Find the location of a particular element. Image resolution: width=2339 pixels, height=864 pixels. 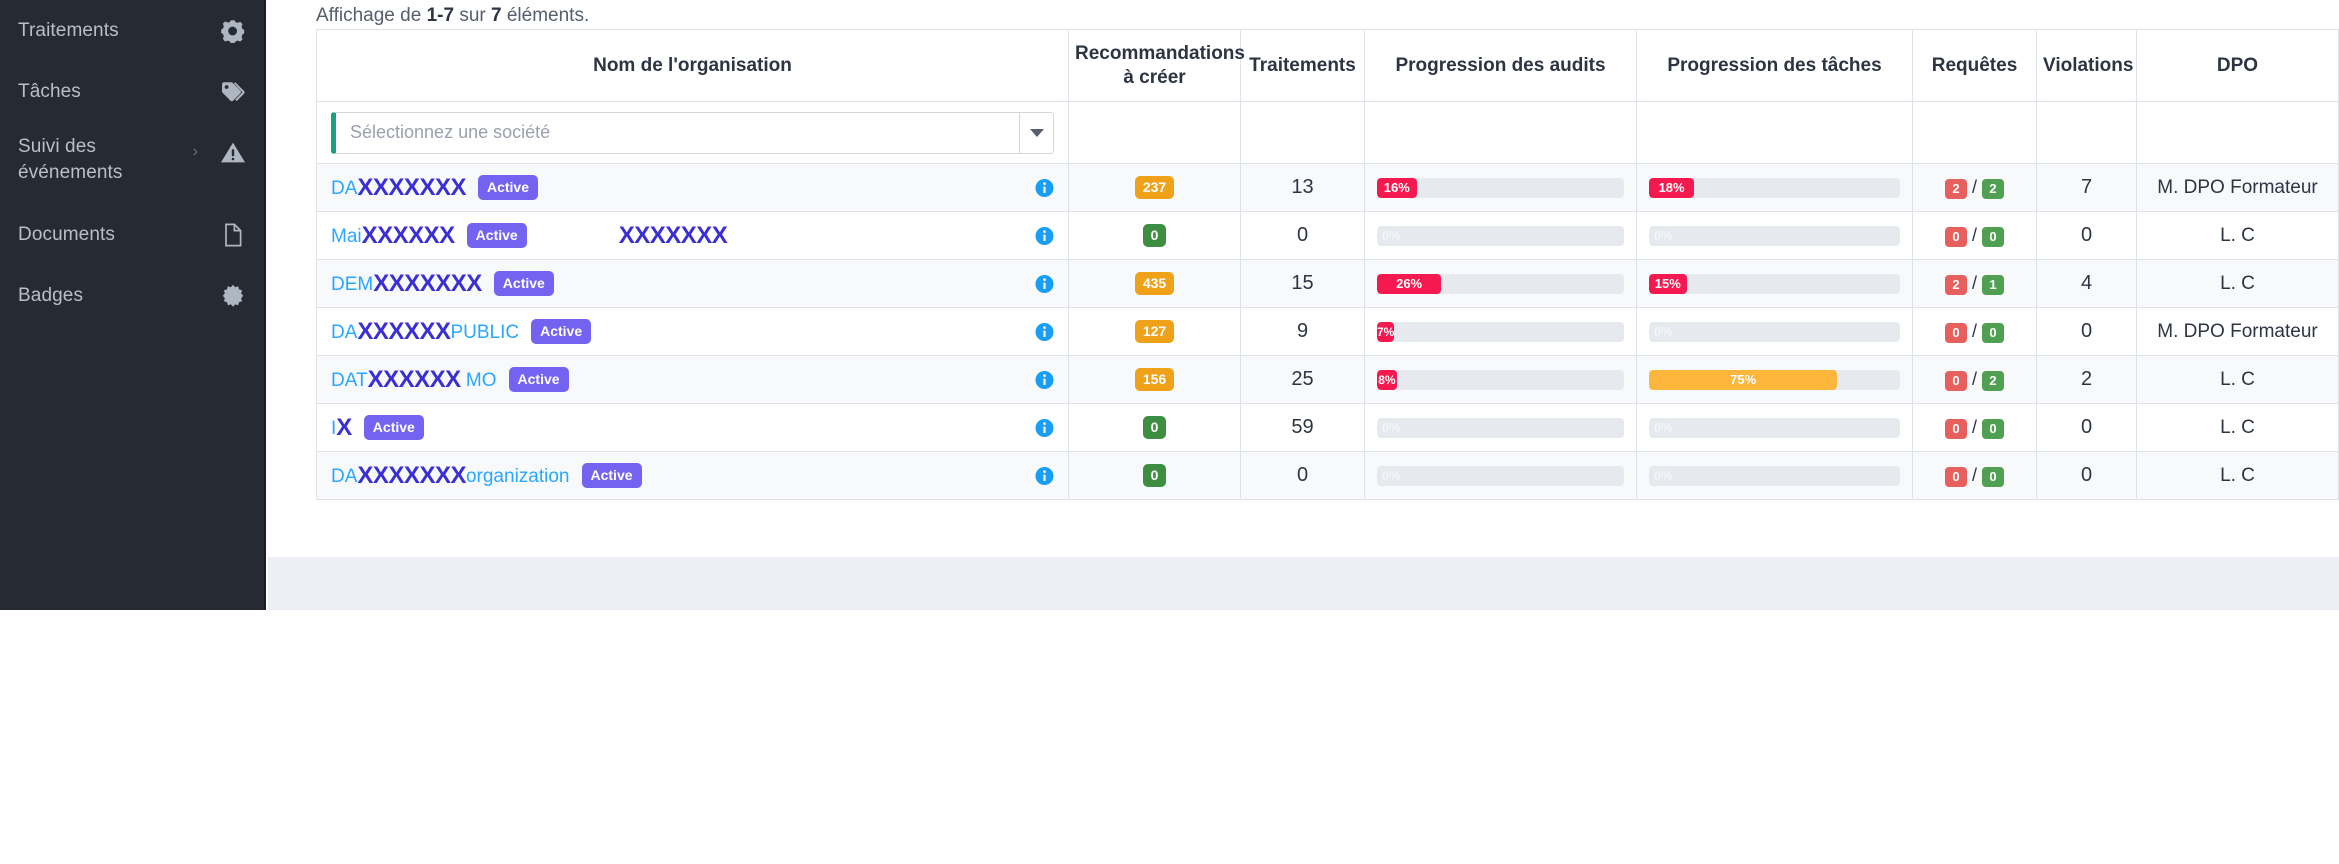

violations-value: 2 is located at coordinates (2086, 379).